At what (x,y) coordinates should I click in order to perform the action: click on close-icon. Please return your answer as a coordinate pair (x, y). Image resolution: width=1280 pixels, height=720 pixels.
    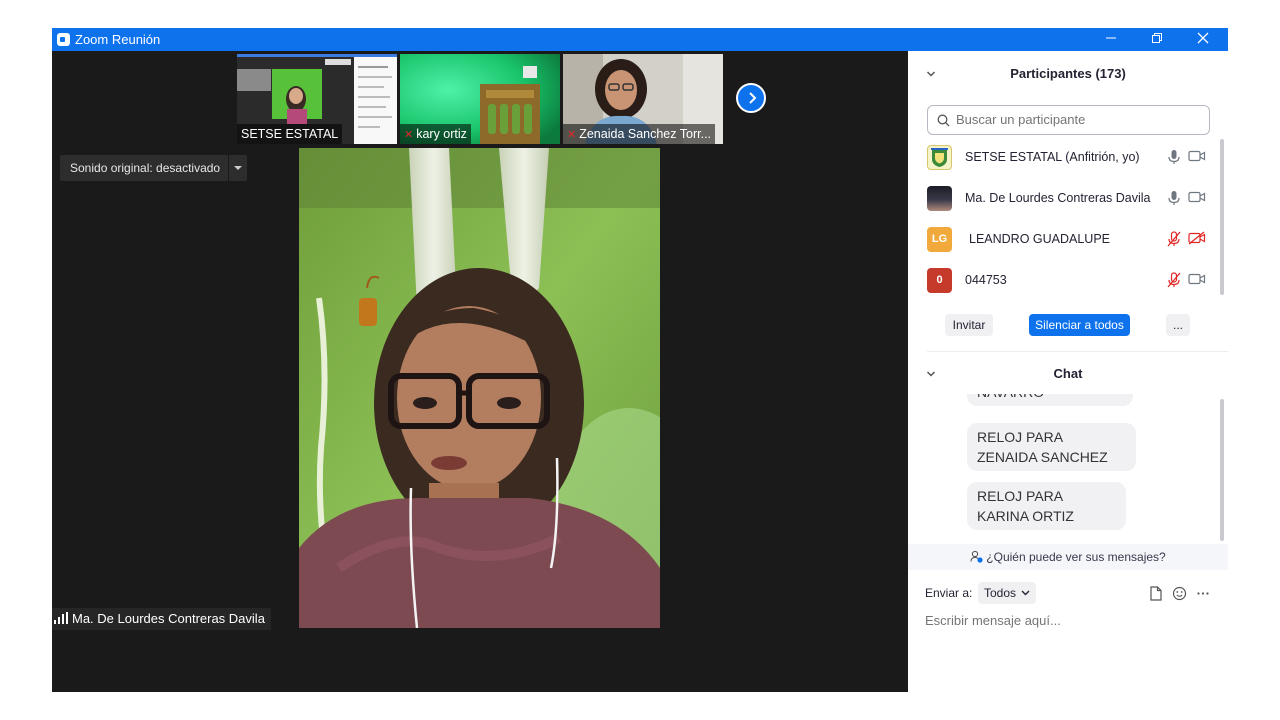
    Looking at the image, I should click on (1203, 38).